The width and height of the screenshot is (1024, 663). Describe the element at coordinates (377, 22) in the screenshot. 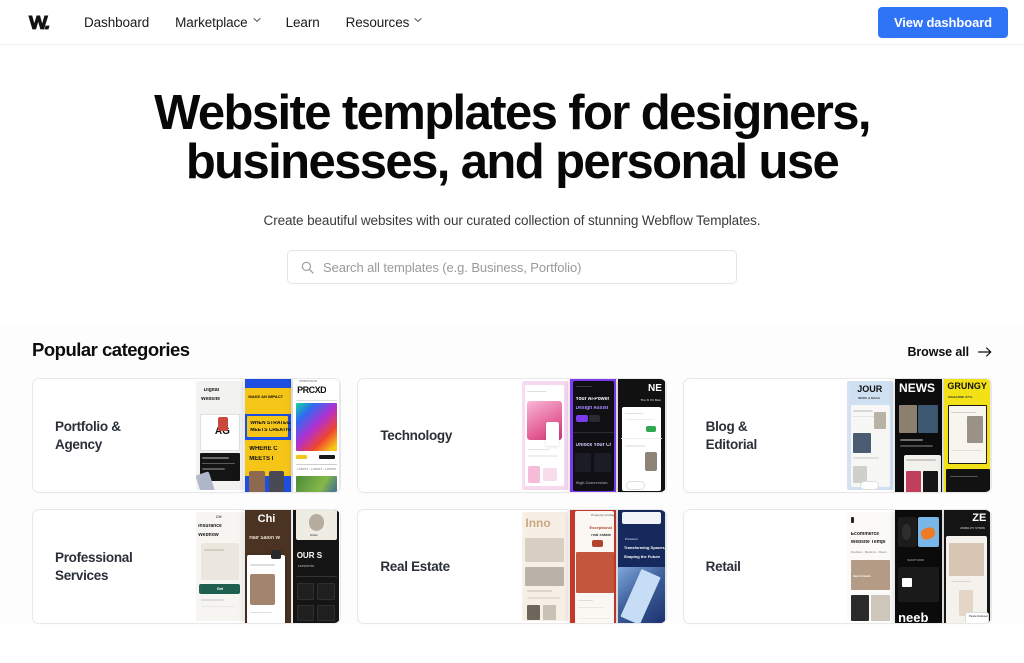

I see `nav-link-resources-label: Resources` at that location.